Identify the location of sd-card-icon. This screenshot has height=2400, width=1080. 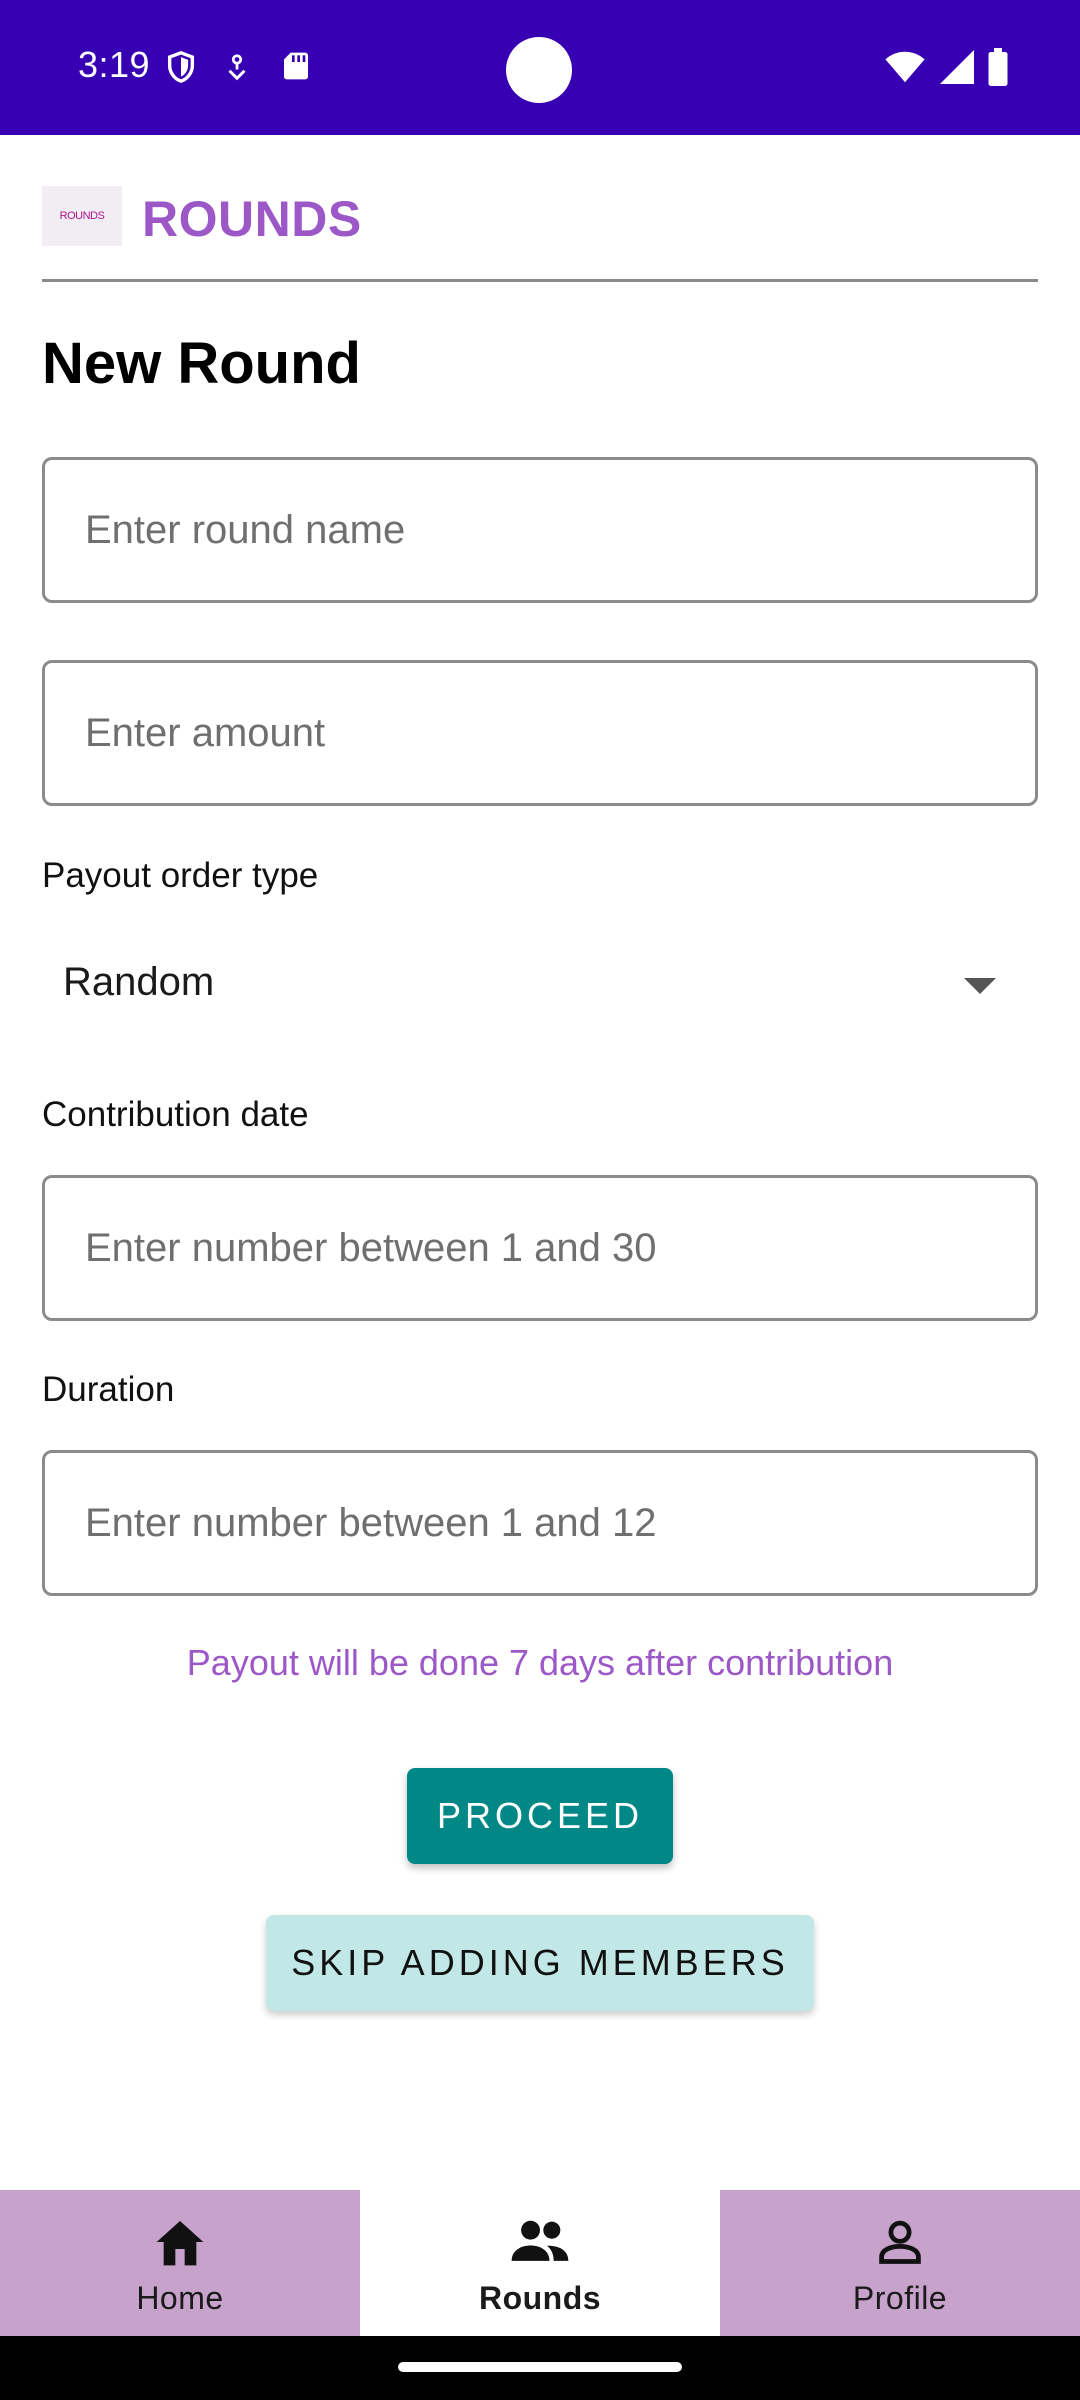
(296, 66).